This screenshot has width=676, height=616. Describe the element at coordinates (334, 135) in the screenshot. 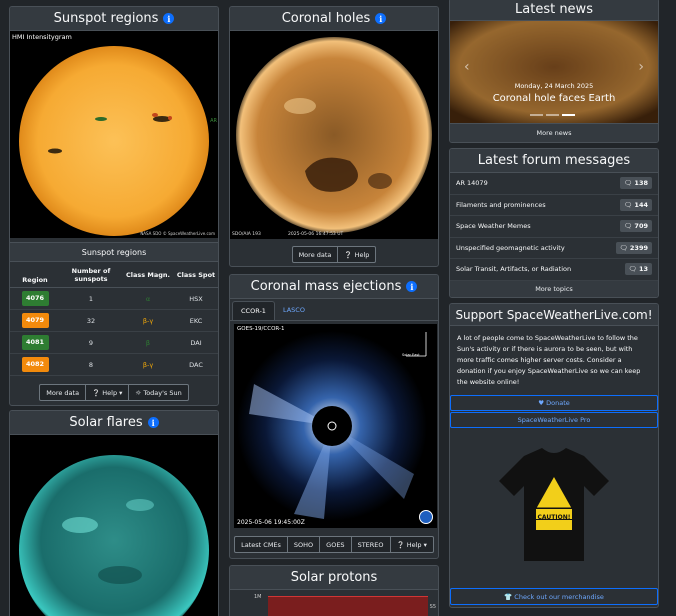

I see `coronal-holes-image: SDO/AIA 193 2025-05-06 16:47:53 UT` at that location.